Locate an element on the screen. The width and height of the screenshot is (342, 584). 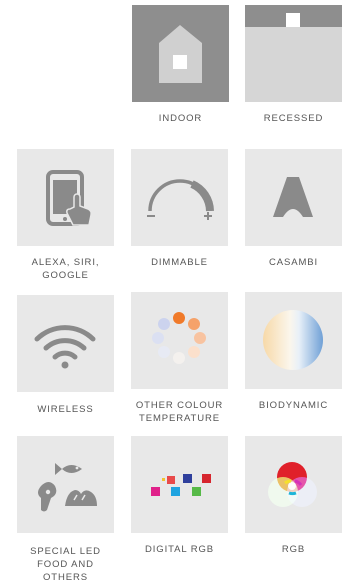
colour-temperature-icon is located at coordinates (179, 338).